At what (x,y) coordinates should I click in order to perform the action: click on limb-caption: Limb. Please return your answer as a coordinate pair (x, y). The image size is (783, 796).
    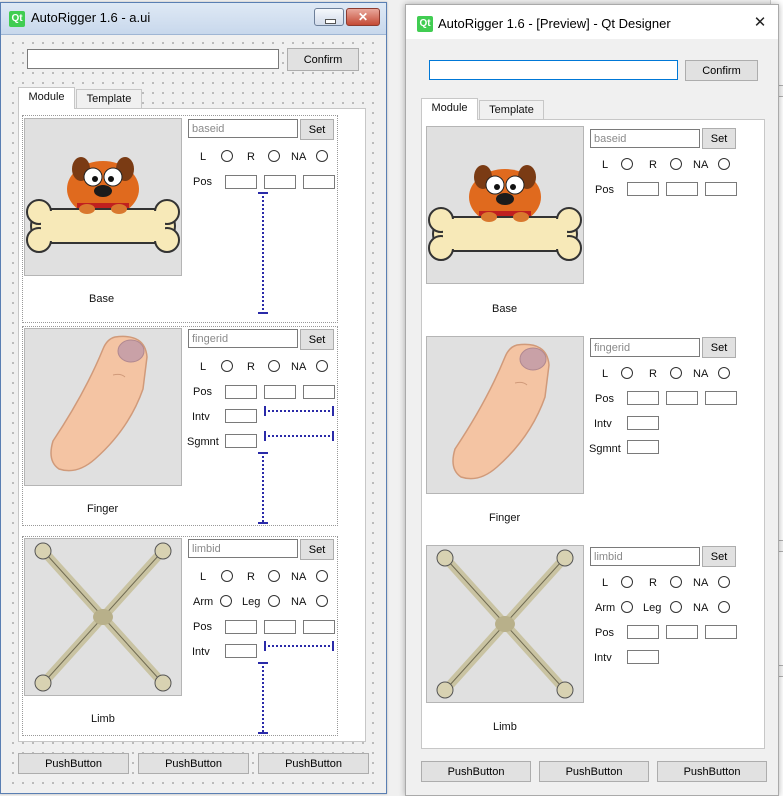
    Looking at the image, I should click on (103, 719).